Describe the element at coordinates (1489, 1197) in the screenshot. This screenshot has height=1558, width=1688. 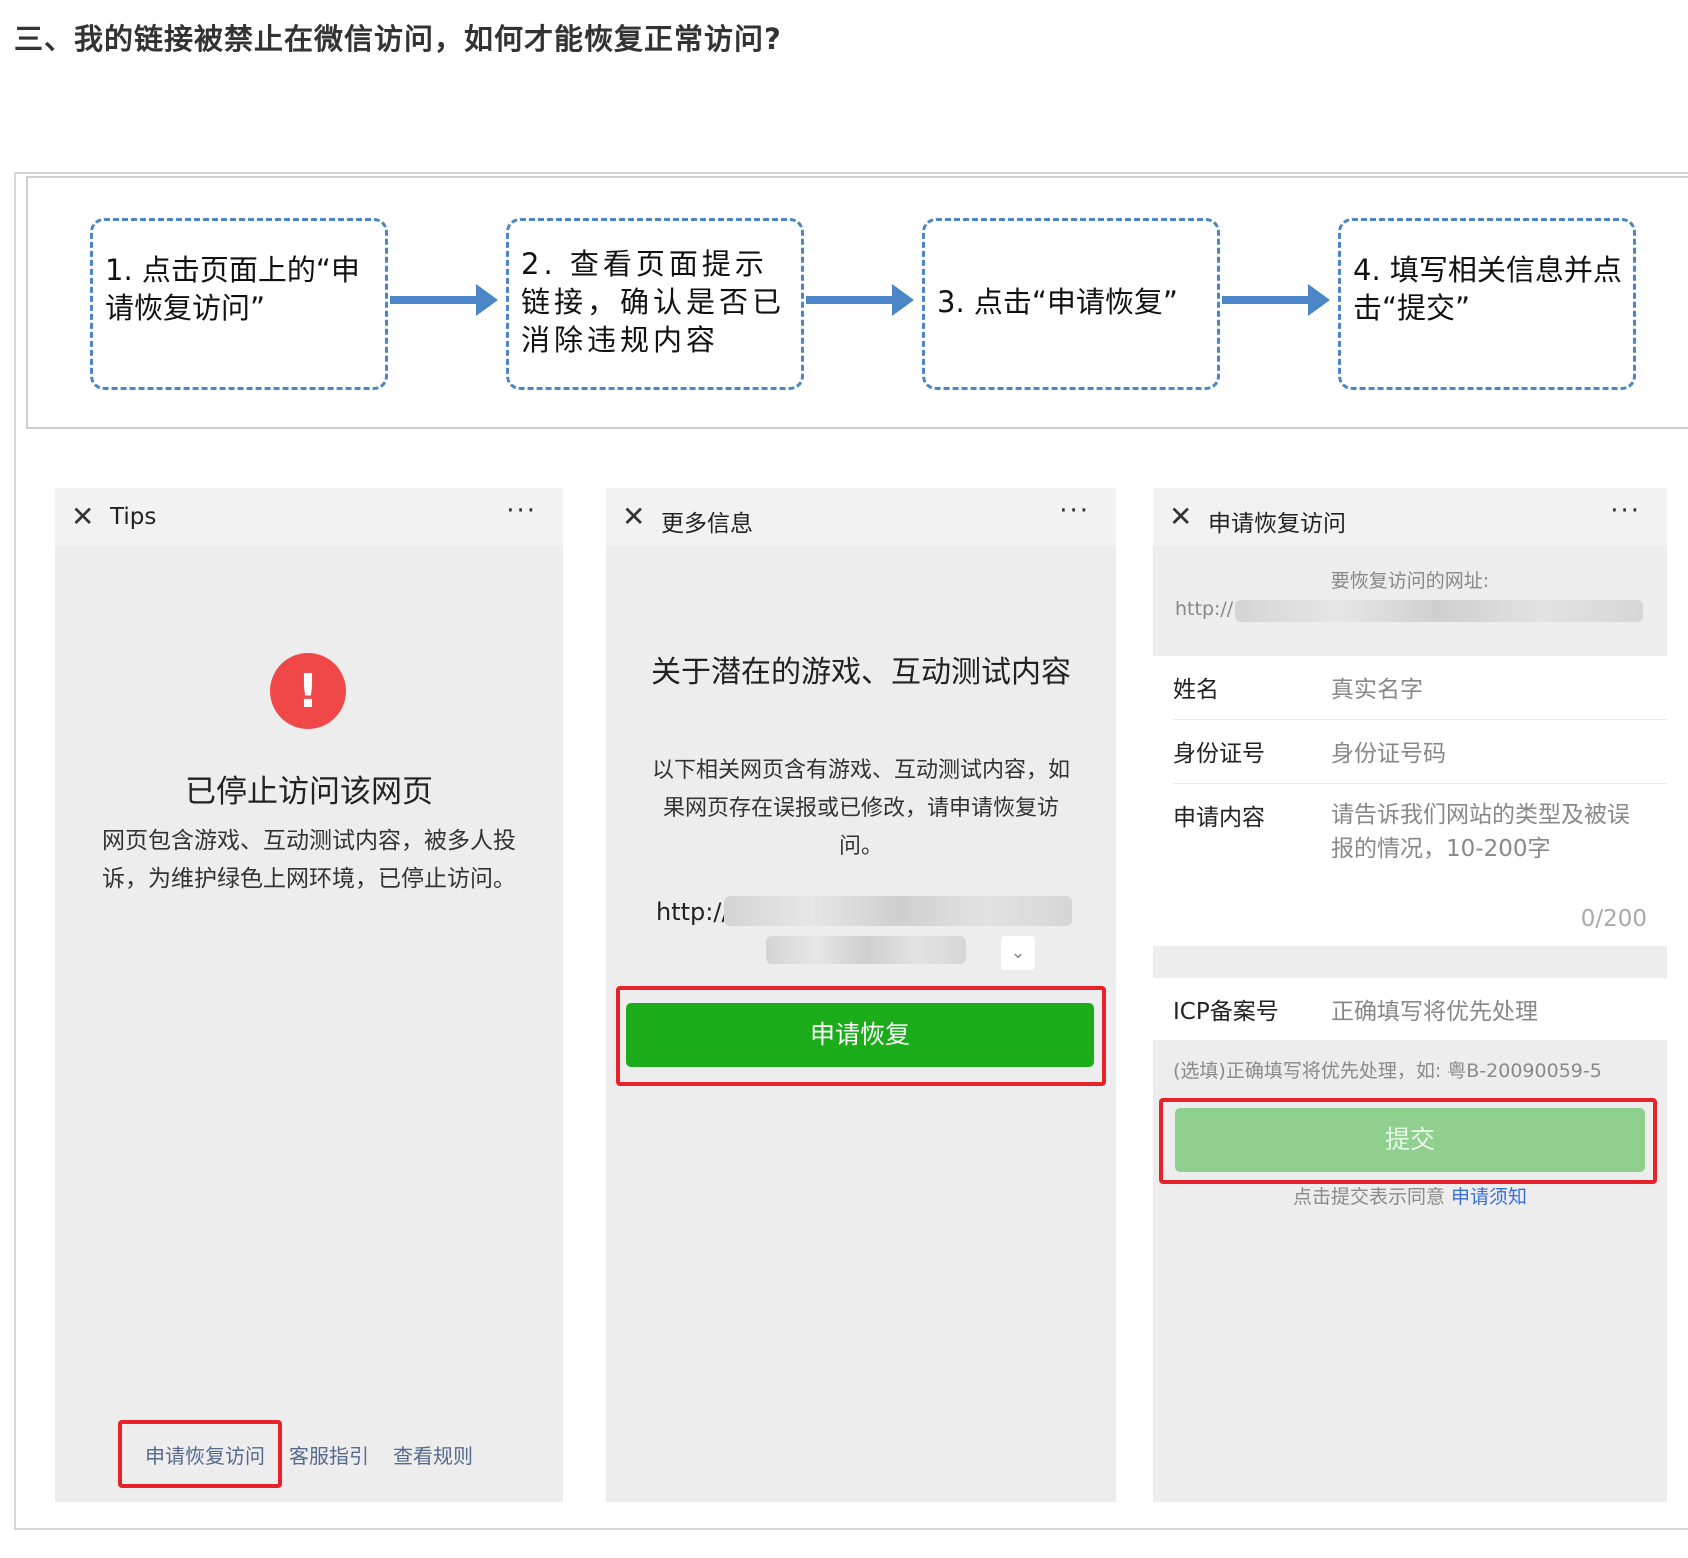
I see `application-notice-link: 申请须知` at that location.